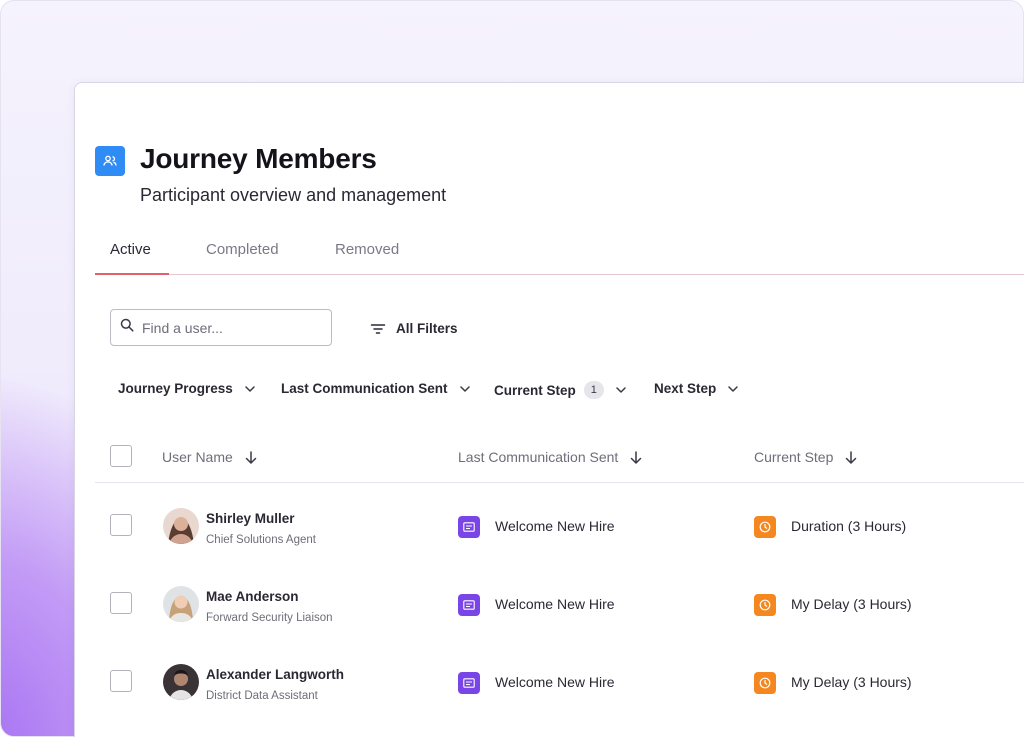 The width and height of the screenshot is (1024, 737). I want to click on user-name: Alexander Langworth, so click(275, 674).